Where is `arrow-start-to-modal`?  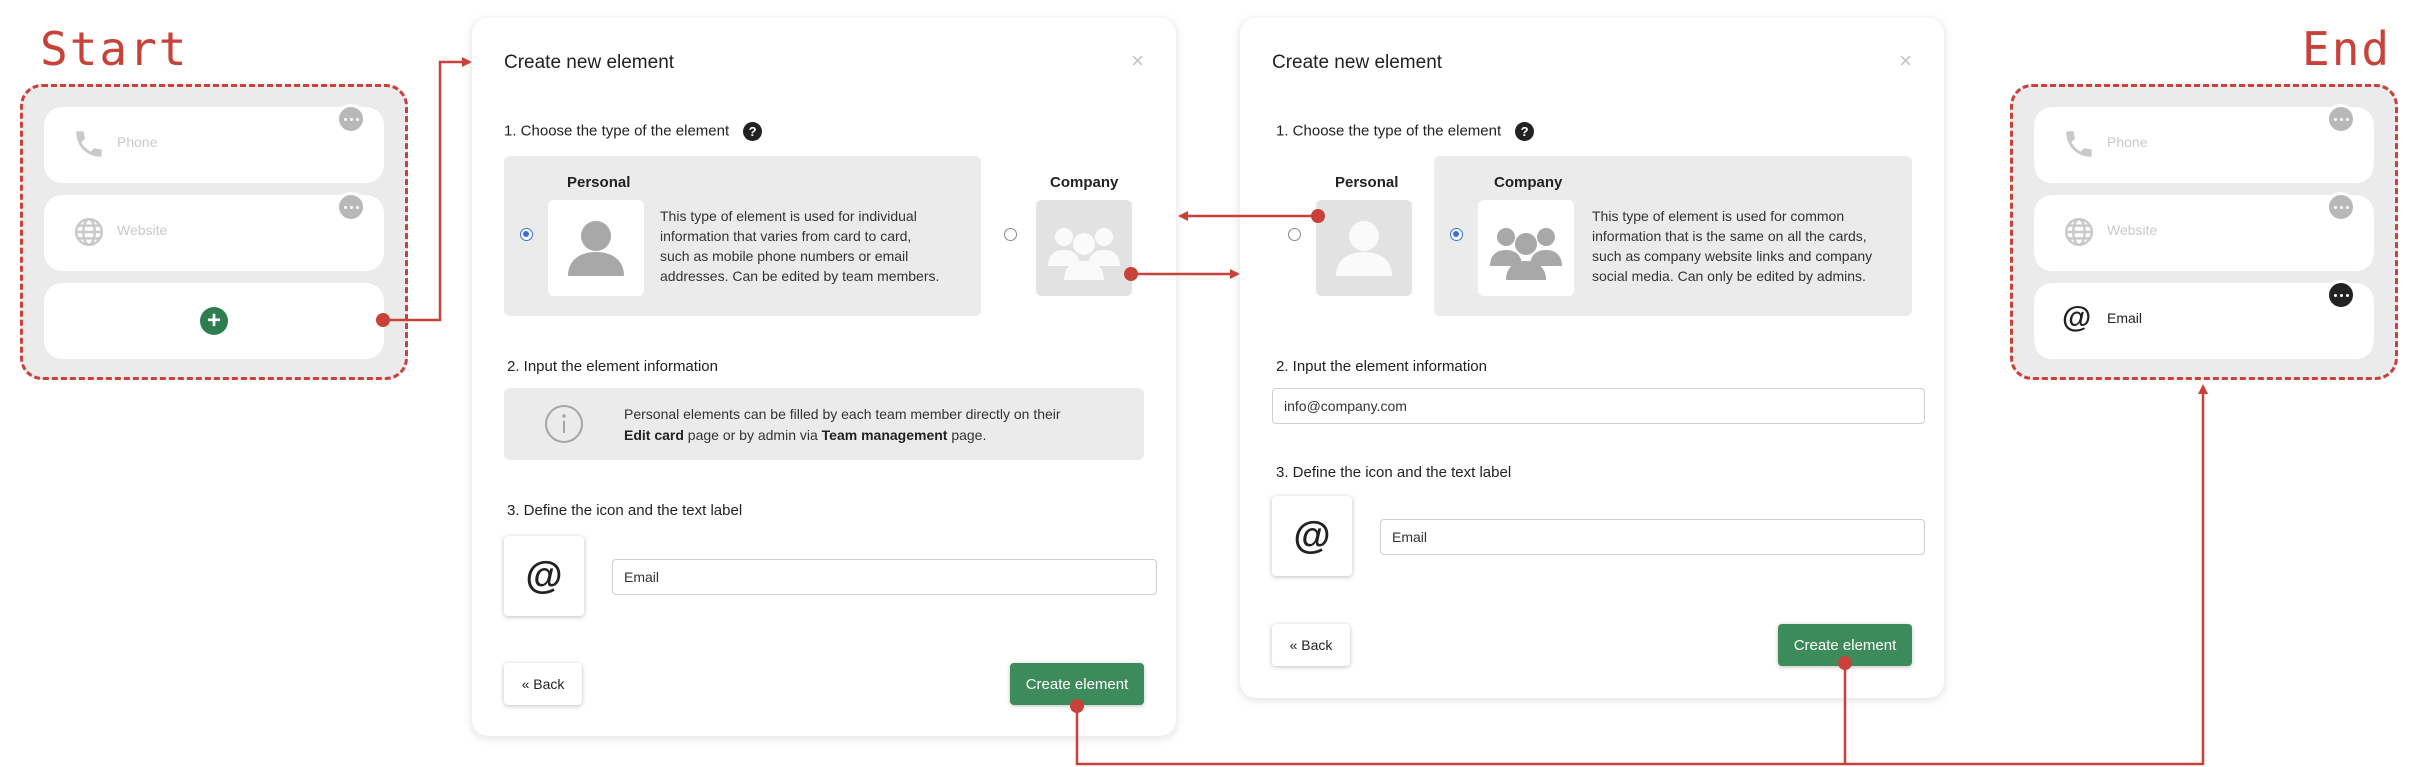 arrow-start-to-modal is located at coordinates (427, 189).